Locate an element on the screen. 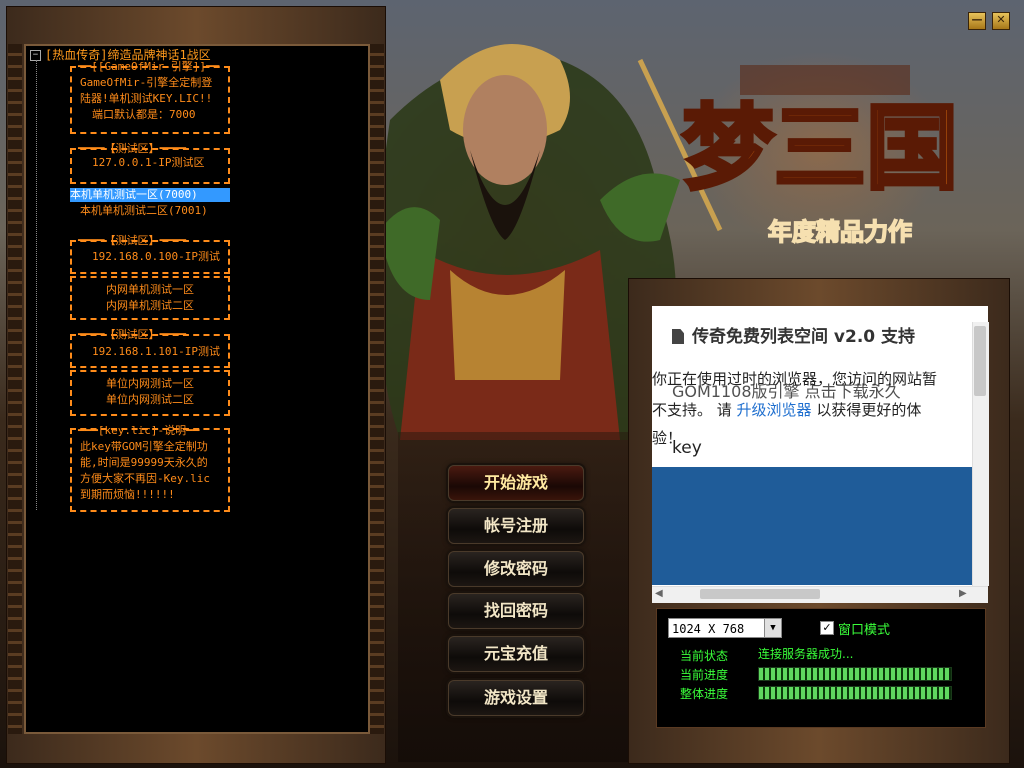  progress-label: 当前进度 is located at coordinates (704, 675).